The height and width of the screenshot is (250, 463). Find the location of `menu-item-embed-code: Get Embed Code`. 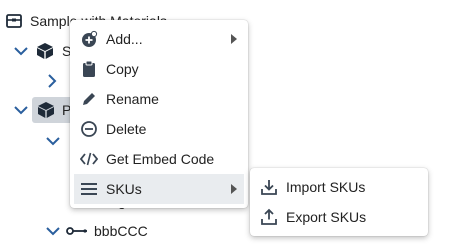

menu-item-embed-code: Get Embed Code is located at coordinates (159, 159).